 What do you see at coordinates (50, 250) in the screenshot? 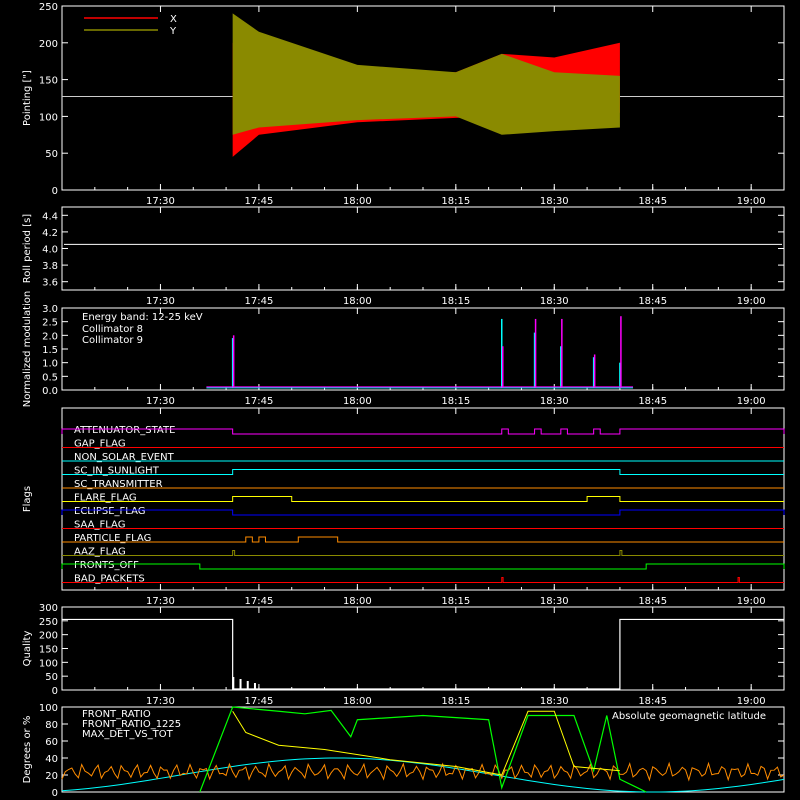
I see `y-tick-label: 4.0` at bounding box center [50, 250].